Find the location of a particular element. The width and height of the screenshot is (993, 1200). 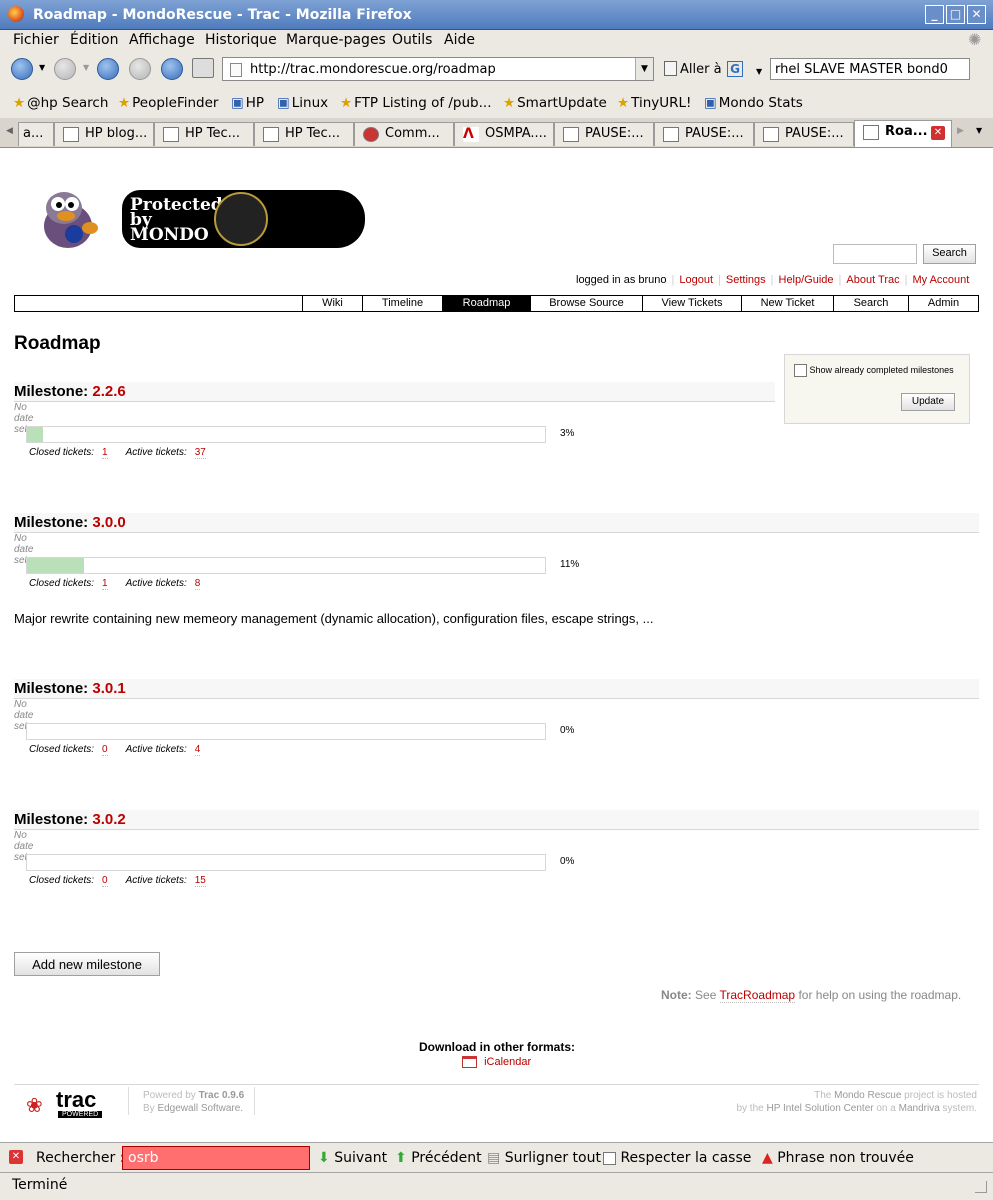

back-history-dropdown-icon: ▼ is located at coordinates (42, 67).